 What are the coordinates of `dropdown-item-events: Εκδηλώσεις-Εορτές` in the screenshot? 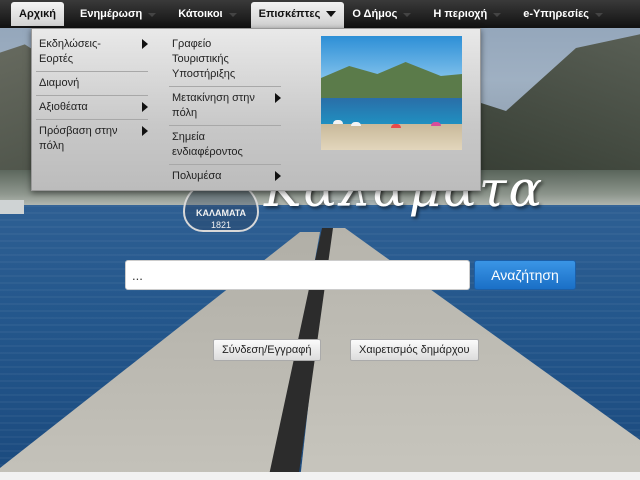 It's located at (92, 52).